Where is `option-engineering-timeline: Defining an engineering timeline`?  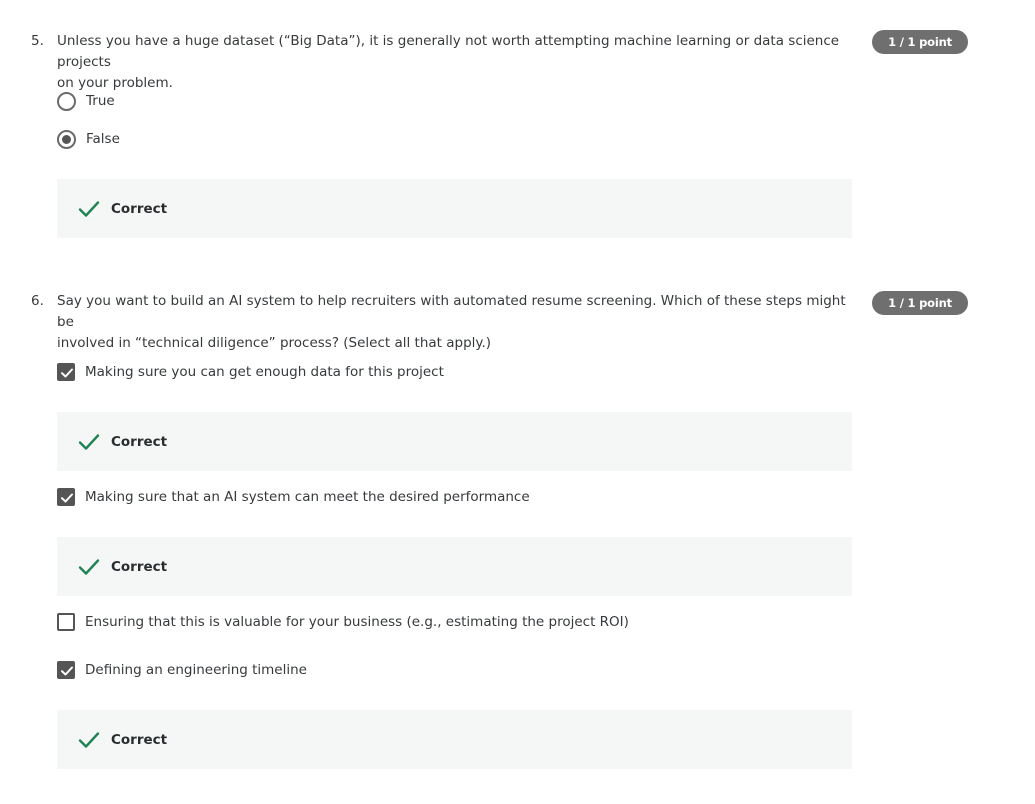
option-engineering-timeline: Defining an engineering timeline is located at coordinates (182, 670).